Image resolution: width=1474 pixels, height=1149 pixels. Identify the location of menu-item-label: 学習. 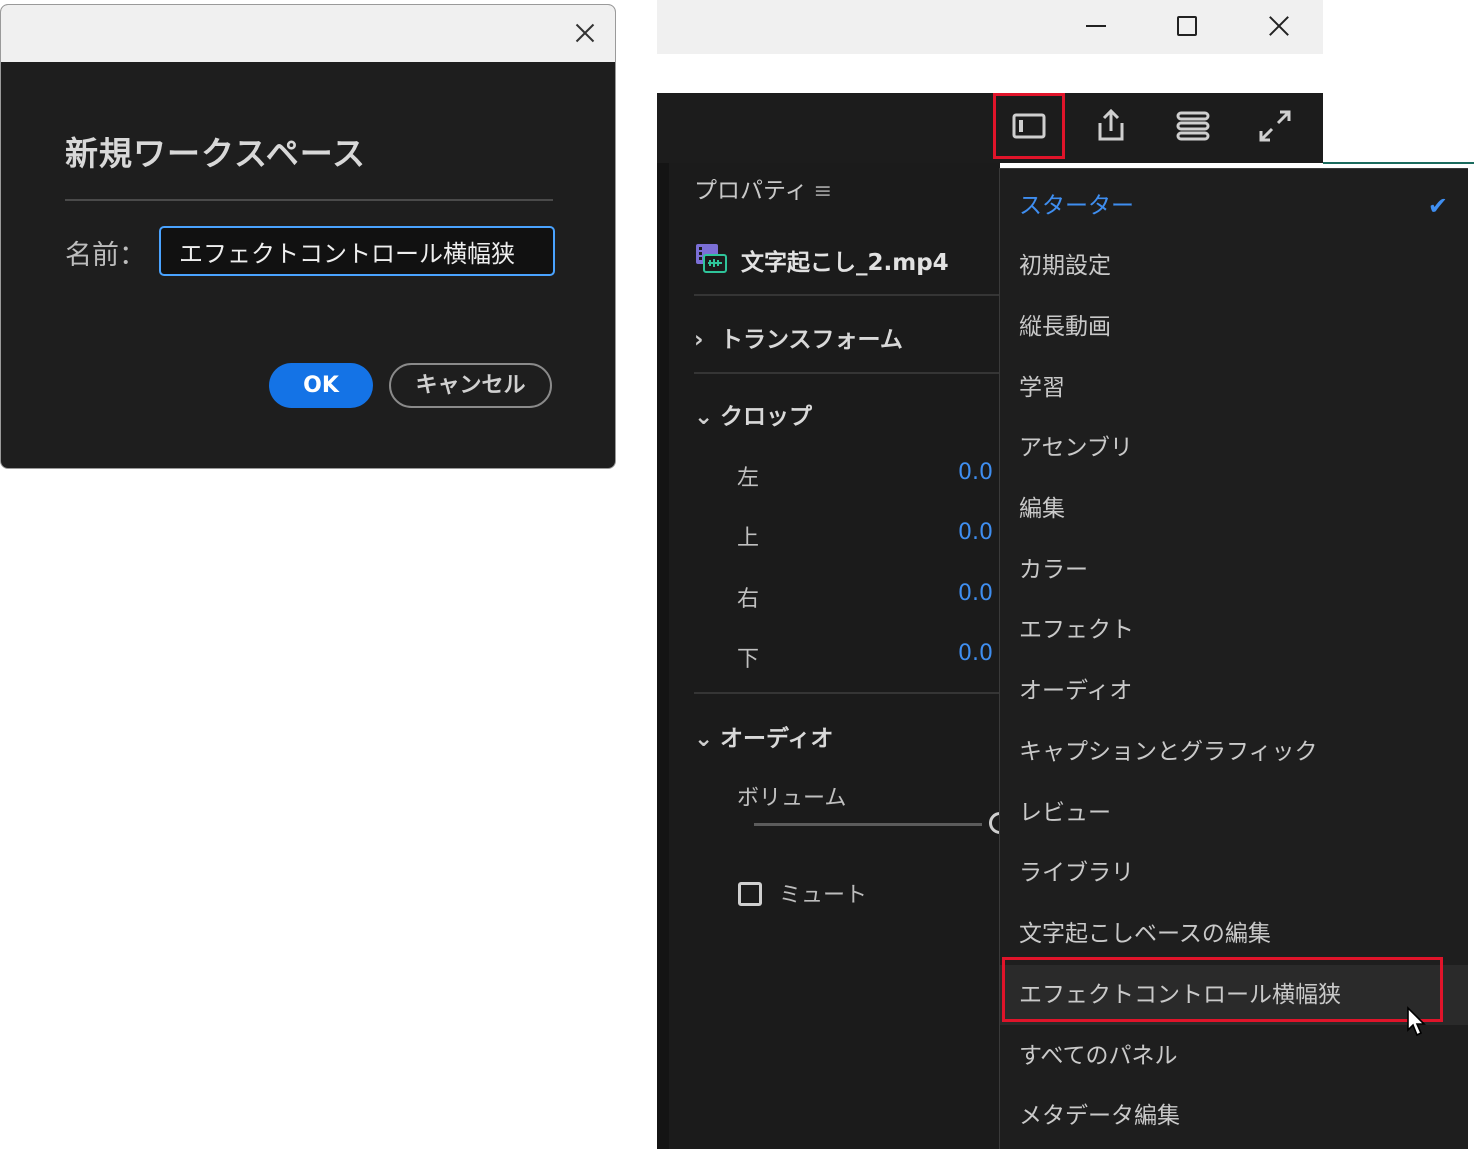
(1042, 388).